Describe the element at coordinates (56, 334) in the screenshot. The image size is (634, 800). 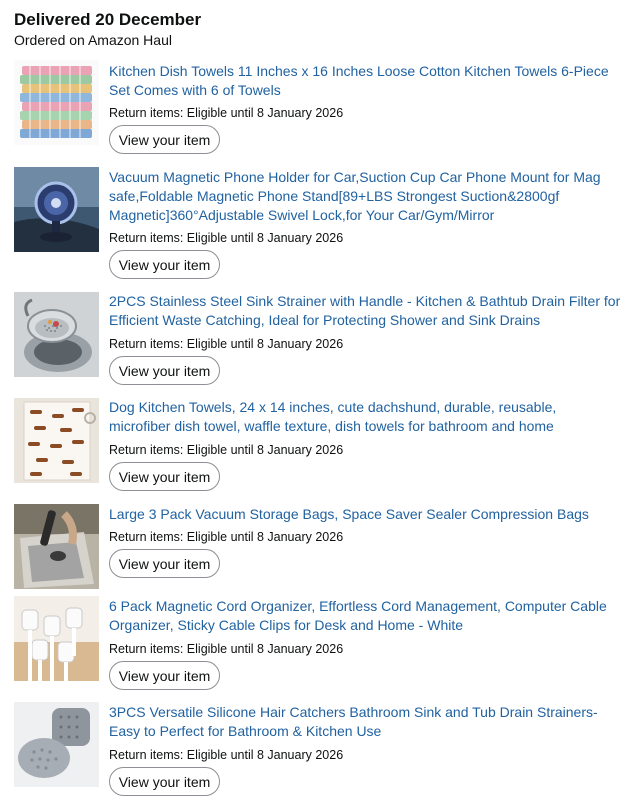
I see `sink-strainer-image` at that location.